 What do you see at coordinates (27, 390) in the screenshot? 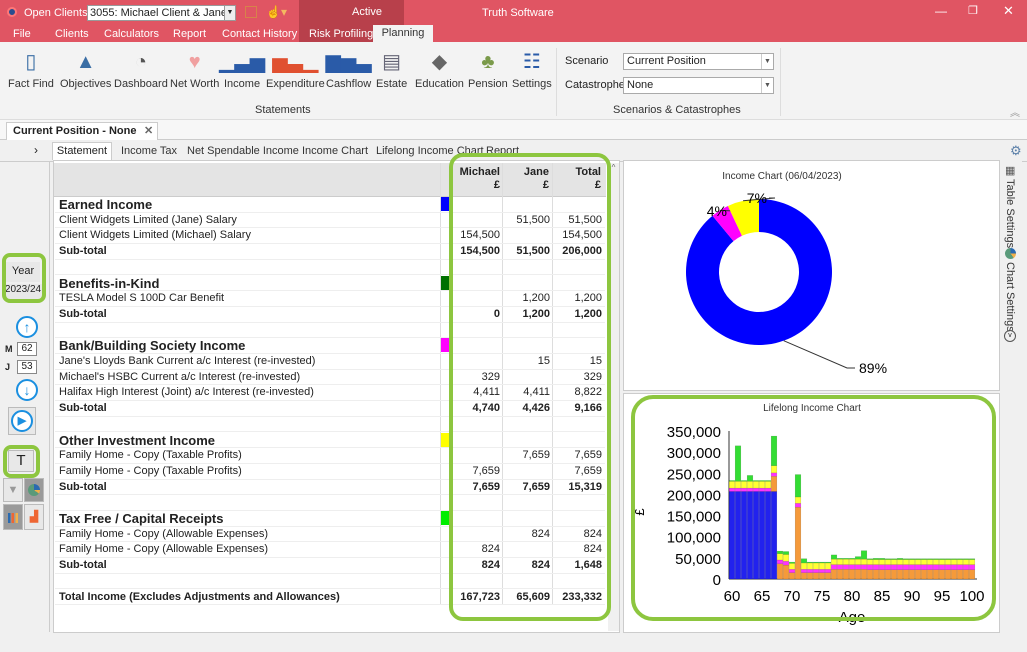
I see `arrow-down-icon: ↓` at bounding box center [27, 390].